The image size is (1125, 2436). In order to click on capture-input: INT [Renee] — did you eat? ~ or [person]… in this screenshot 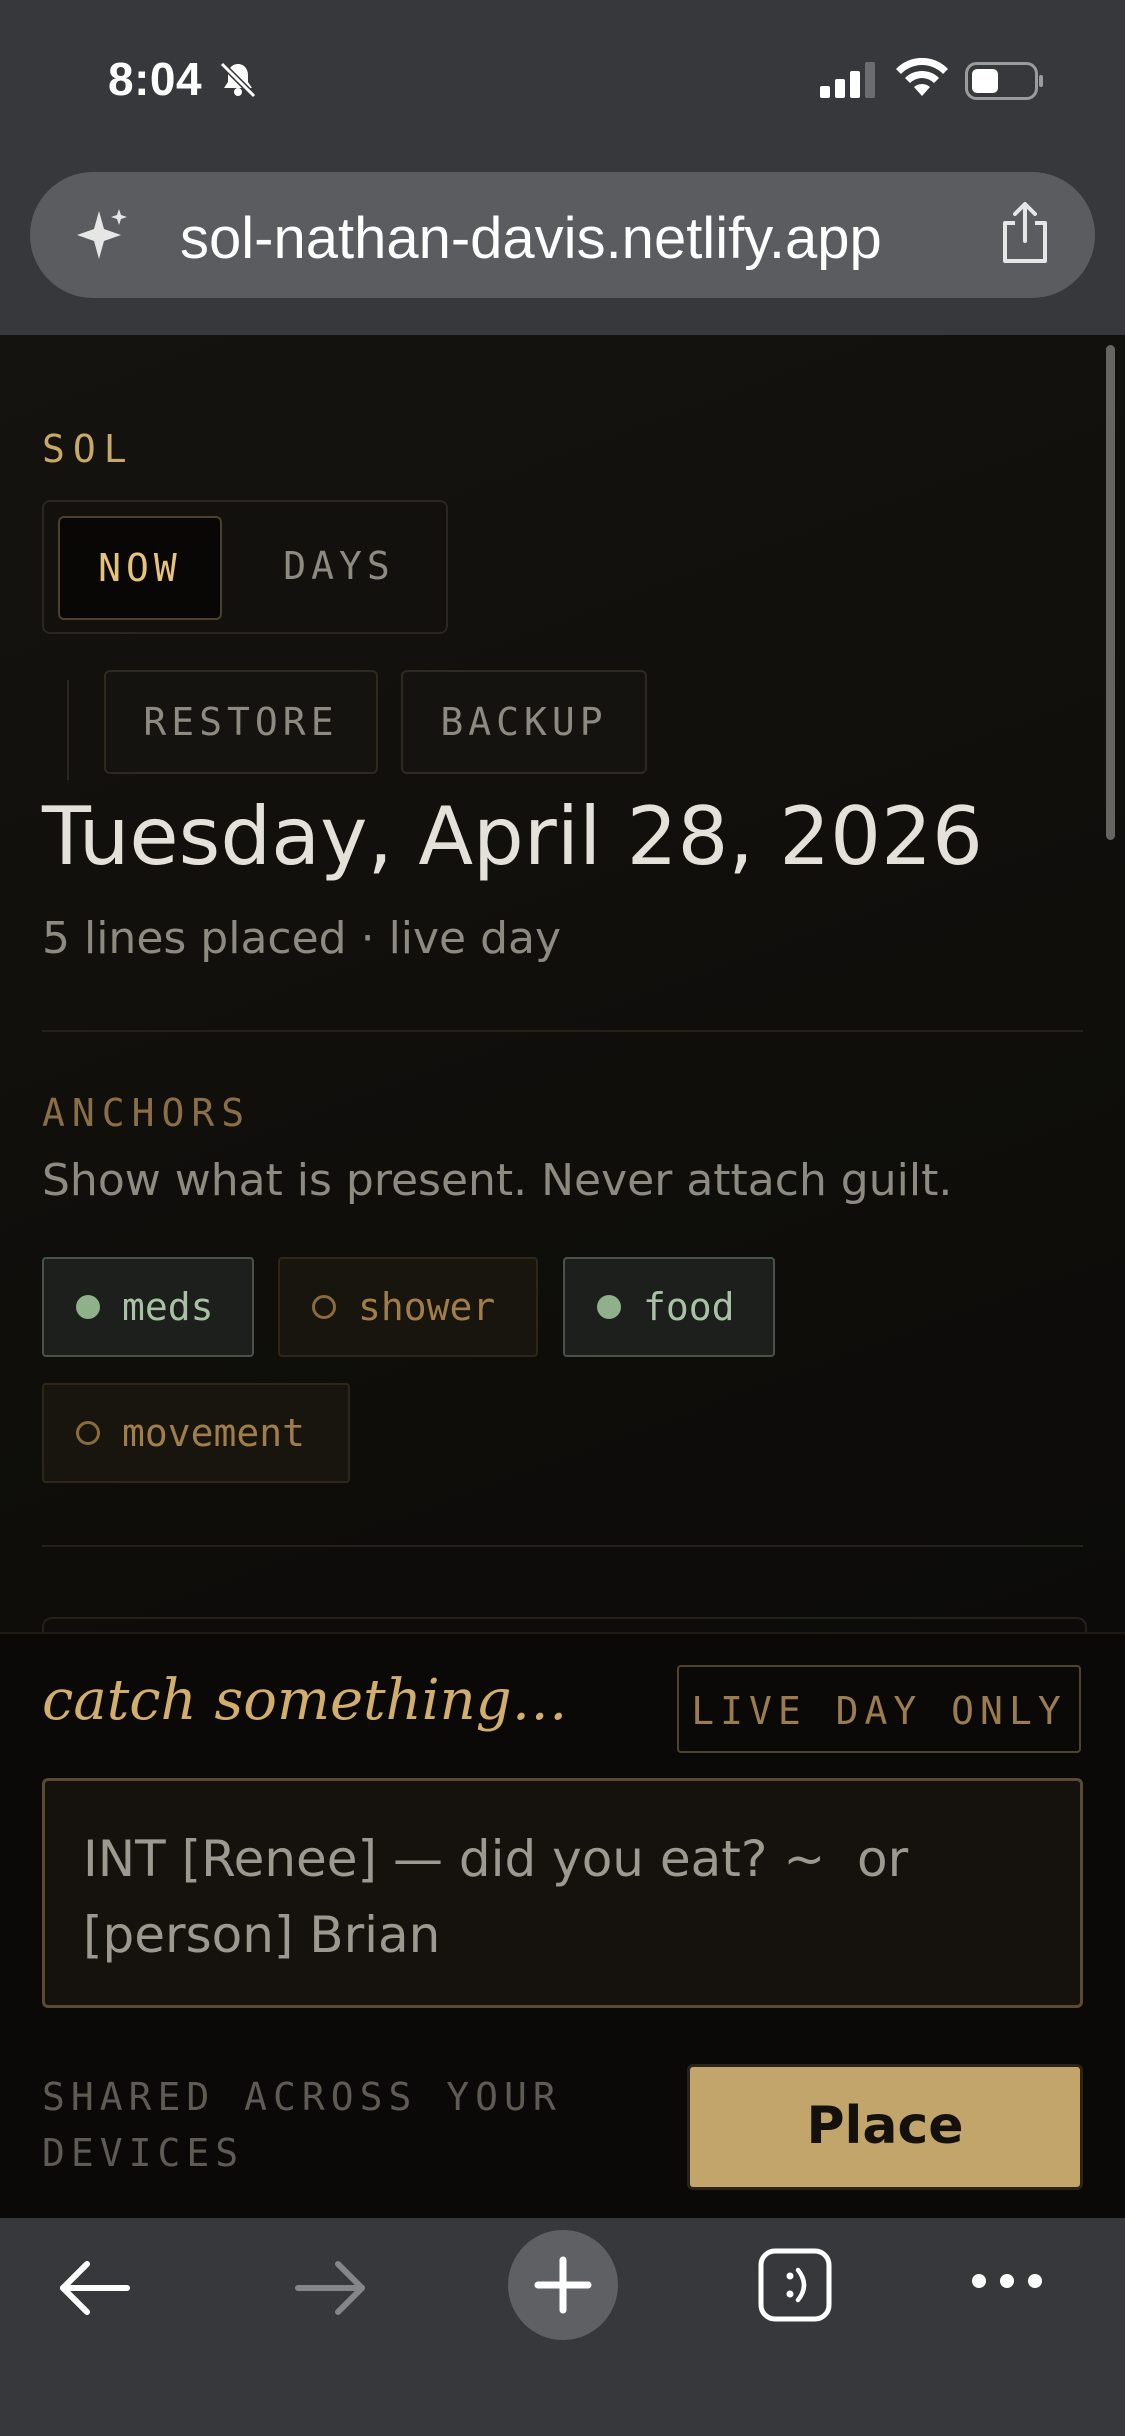, I will do `click(562, 1893)`.